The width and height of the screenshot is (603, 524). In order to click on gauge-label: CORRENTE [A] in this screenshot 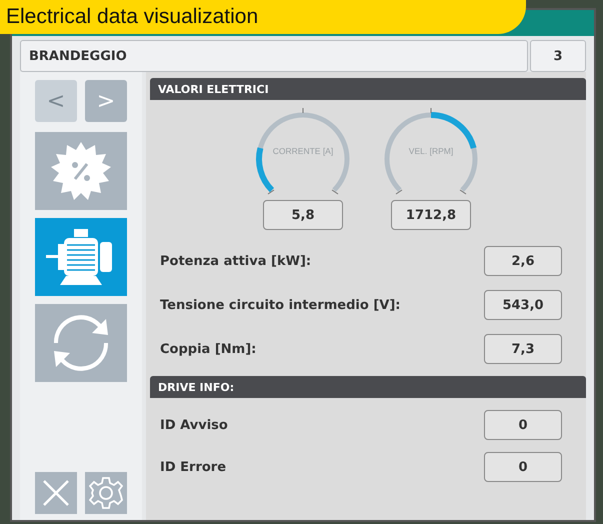, I will do `click(303, 151)`.